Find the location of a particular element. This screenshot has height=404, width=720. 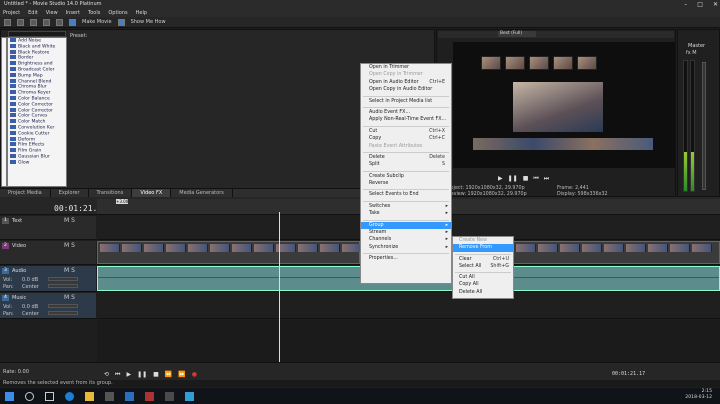

menu-view: View is located at coordinates (52, 13).